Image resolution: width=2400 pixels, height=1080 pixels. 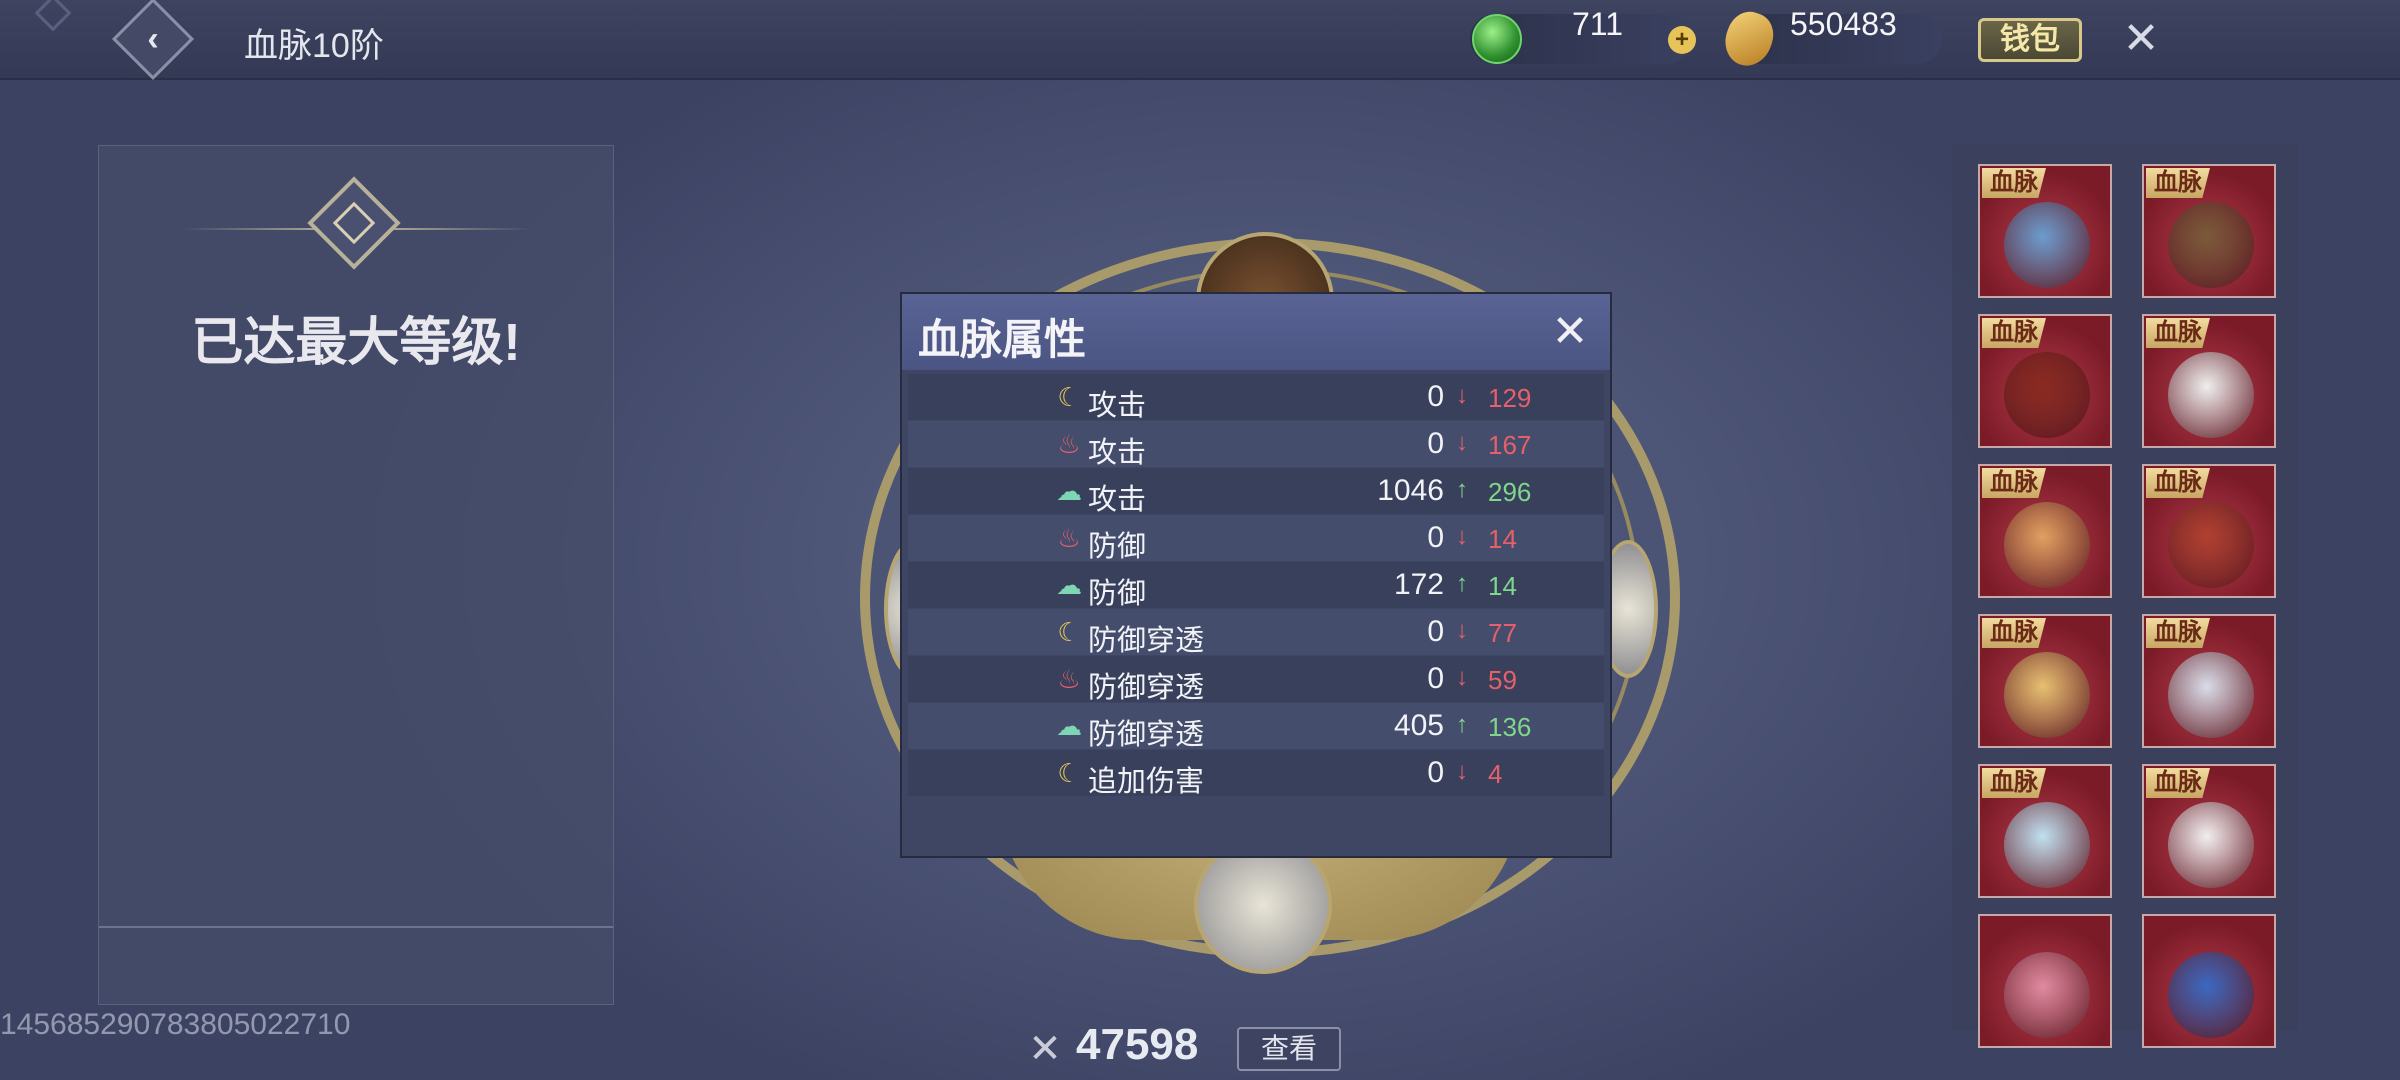 What do you see at coordinates (1045, 1049) in the screenshot?
I see `crossed-swords-icon: ✕` at bounding box center [1045, 1049].